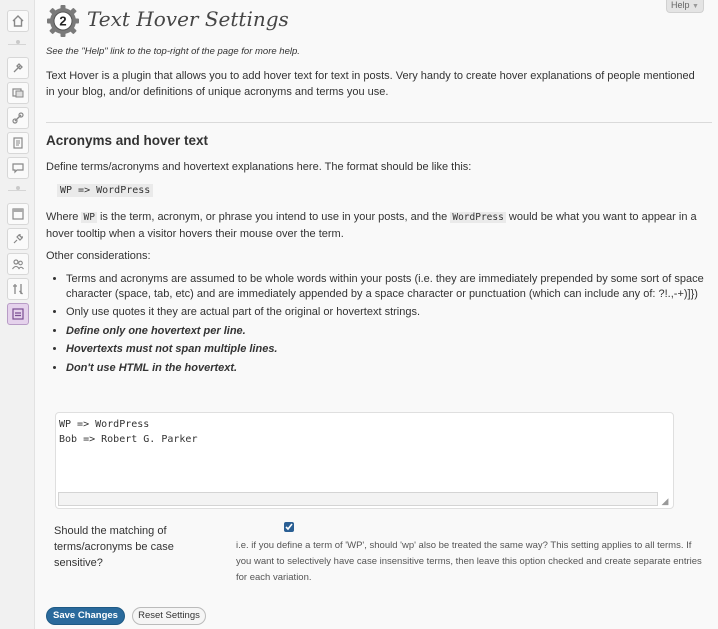  Describe the element at coordinates (18, 118) in the screenshot. I see `links-icon` at that location.